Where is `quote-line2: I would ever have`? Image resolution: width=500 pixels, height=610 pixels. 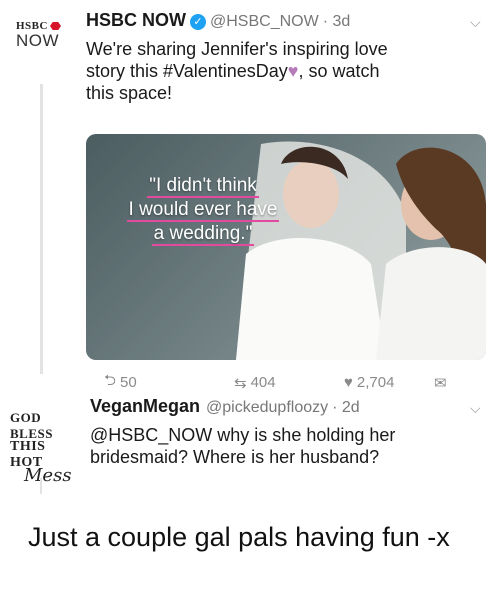 quote-line2: I would ever have is located at coordinates (203, 210).